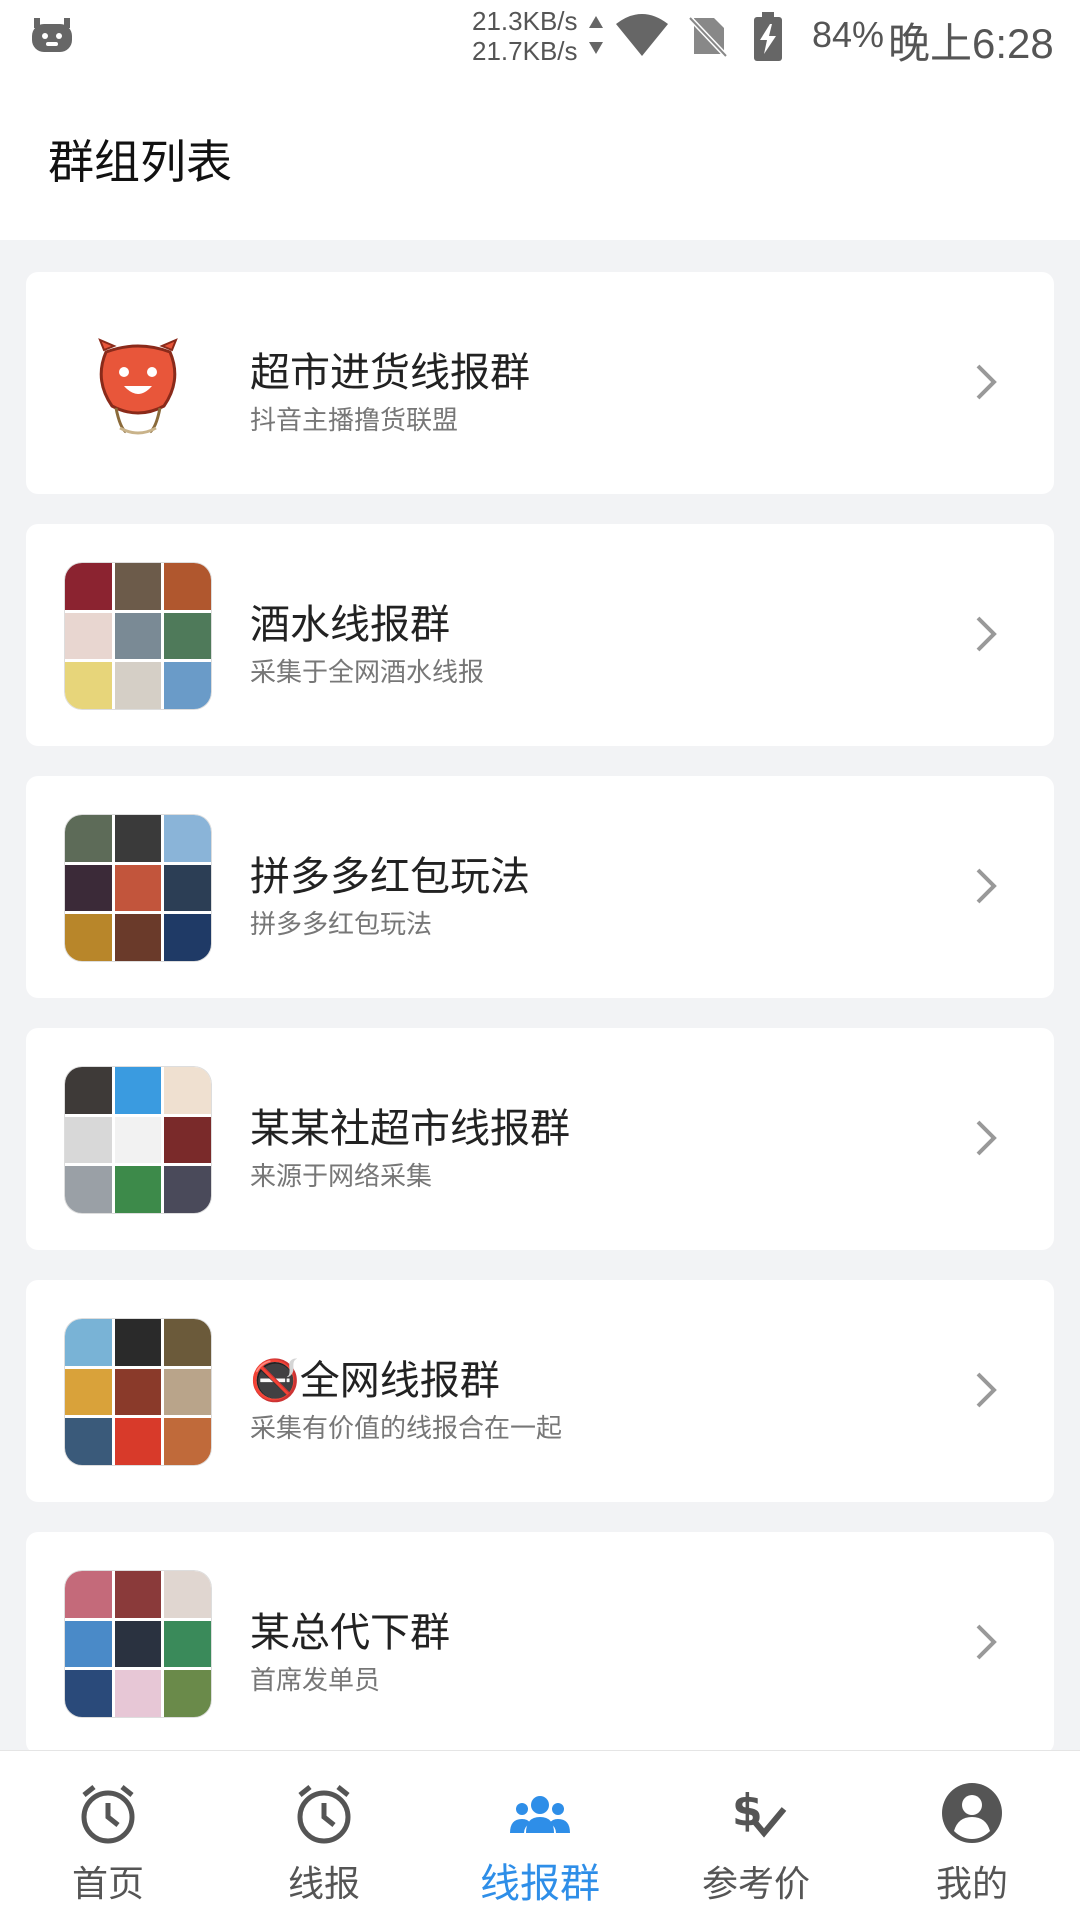 The image size is (1080, 1920). Describe the element at coordinates (323, 1884) in the screenshot. I see `nav-label: 线报` at that location.